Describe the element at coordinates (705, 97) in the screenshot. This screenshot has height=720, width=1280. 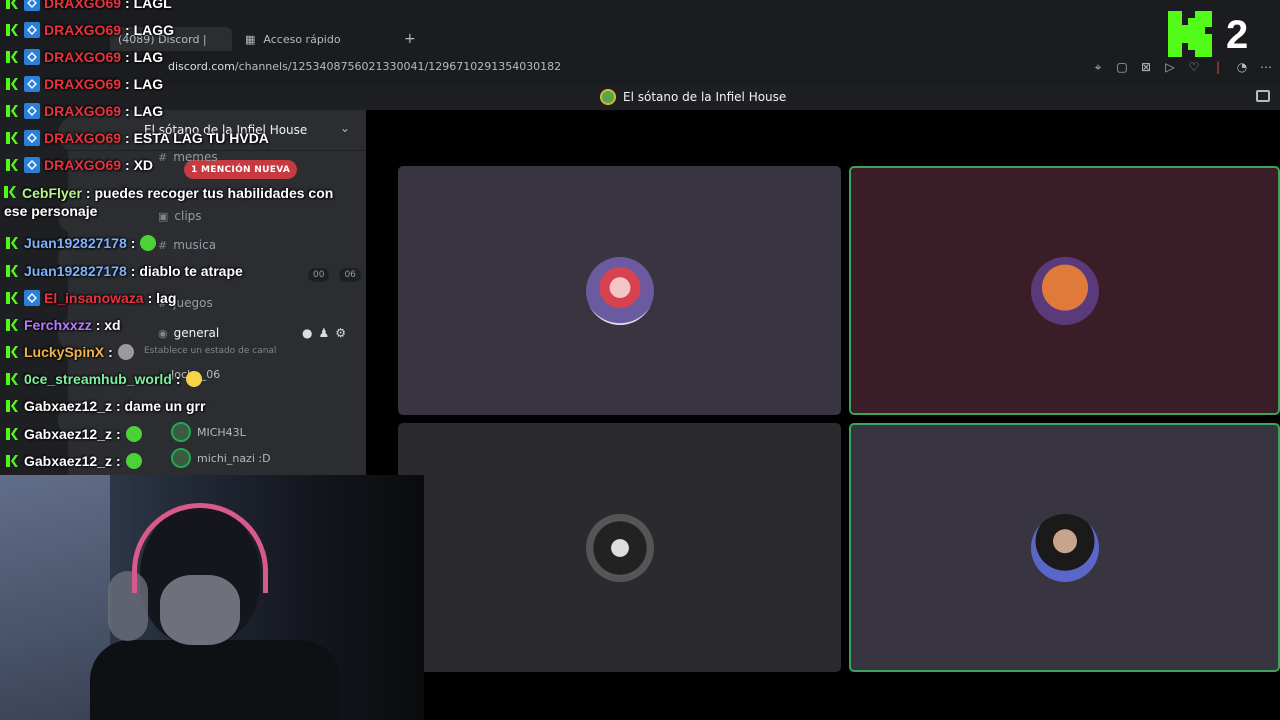
I see `server-title-text: El sótano de la Infiel House` at that location.